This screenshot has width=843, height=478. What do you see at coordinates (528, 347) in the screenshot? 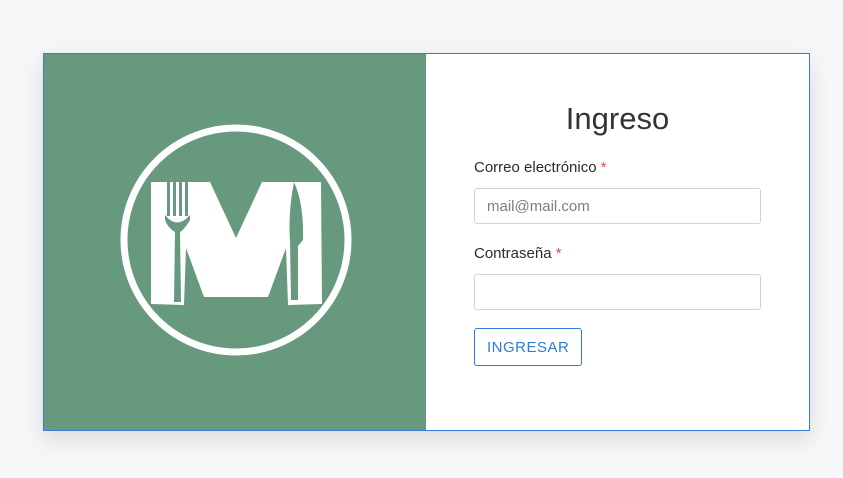
I see `login-submit-button: INGRESAR` at bounding box center [528, 347].